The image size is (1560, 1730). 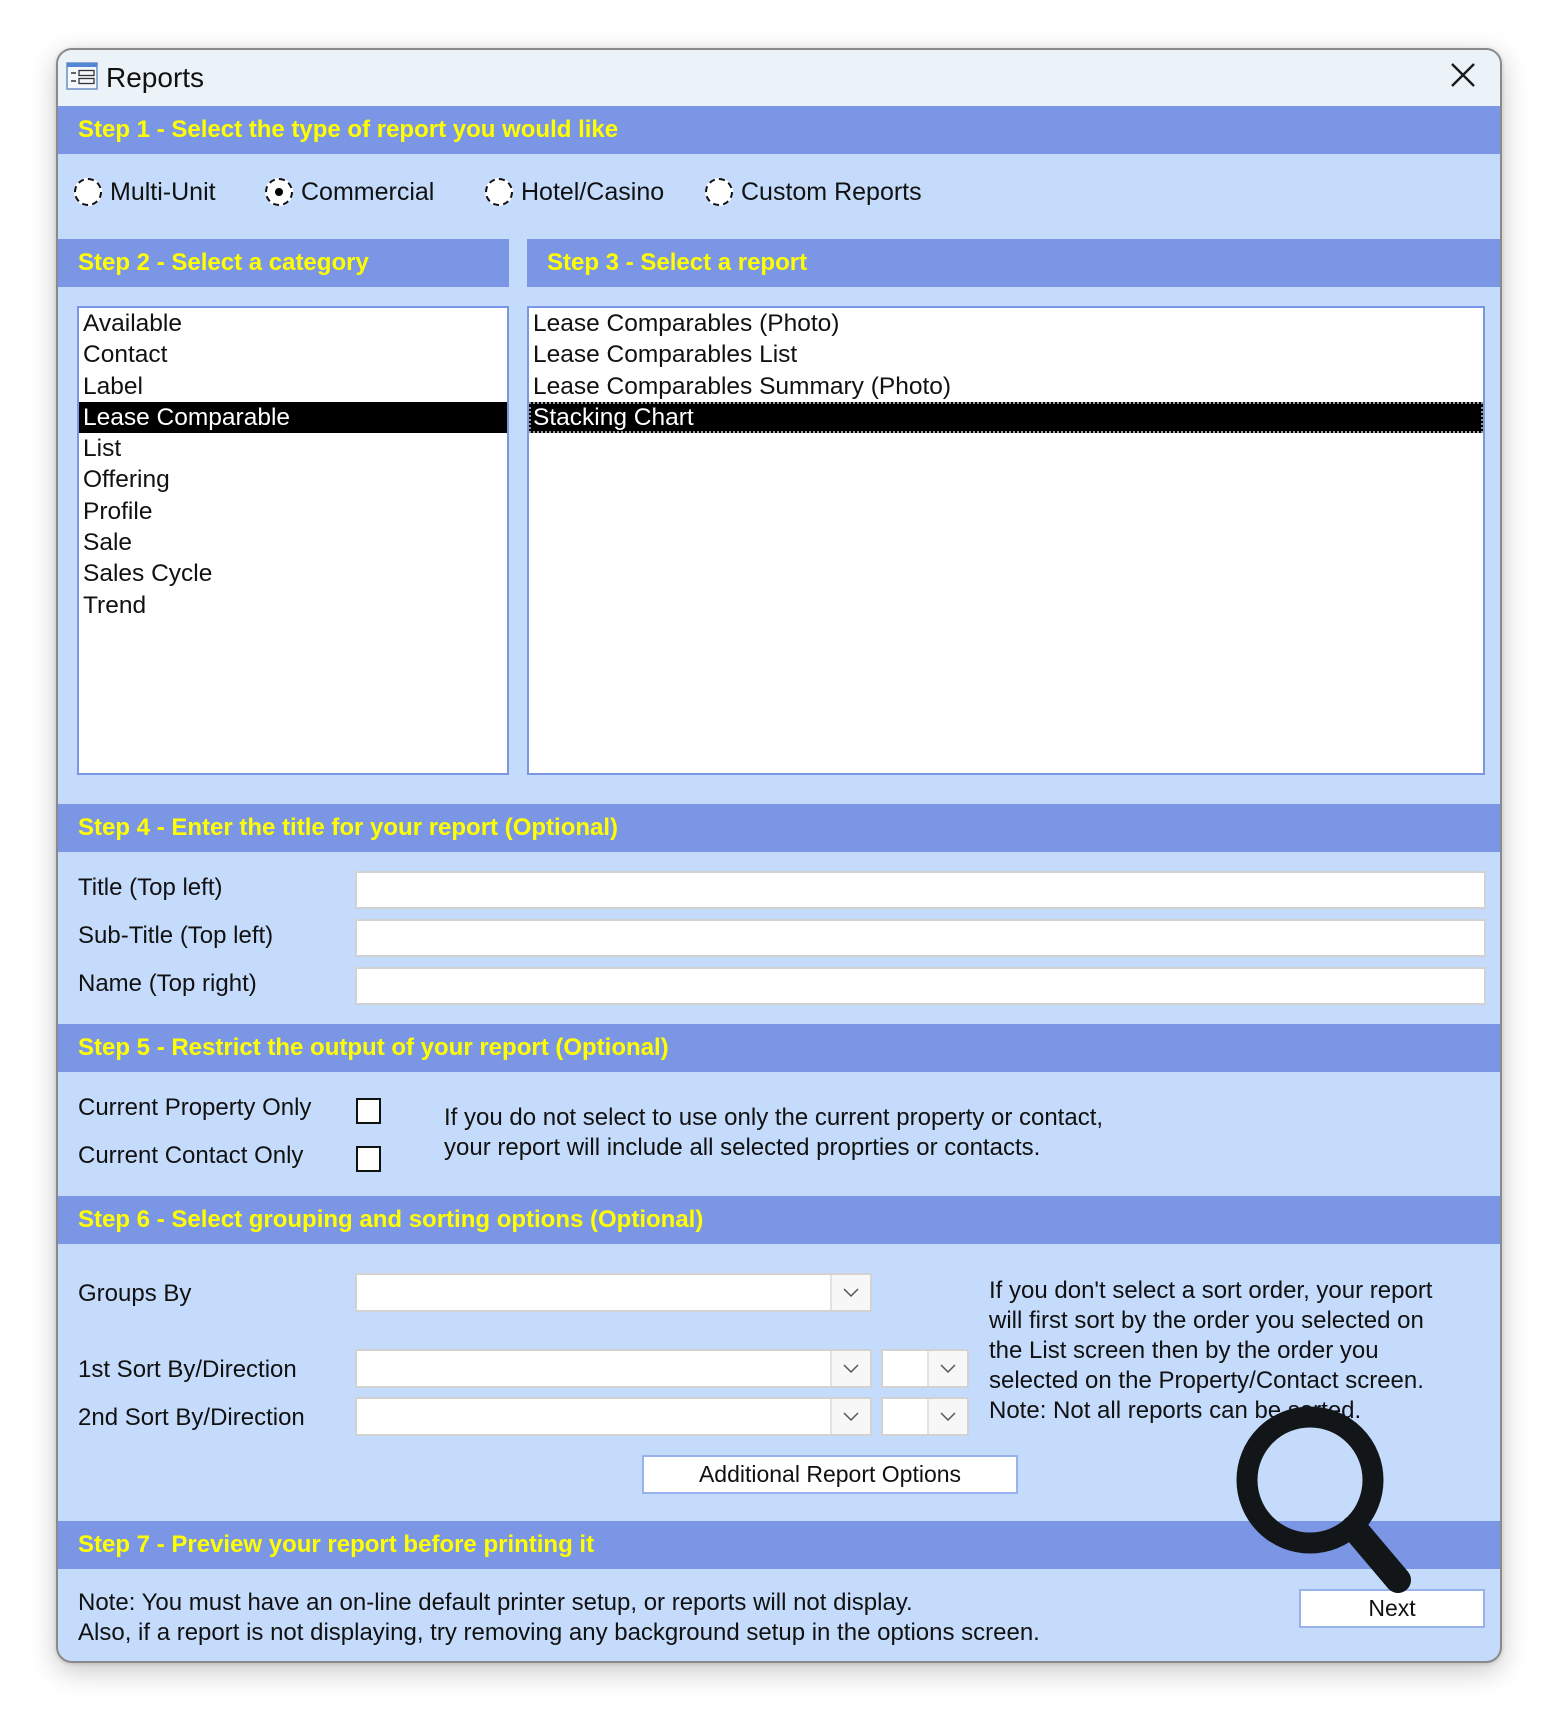 I want to click on sort1-field-dropdown, so click(x=613, y=1368).